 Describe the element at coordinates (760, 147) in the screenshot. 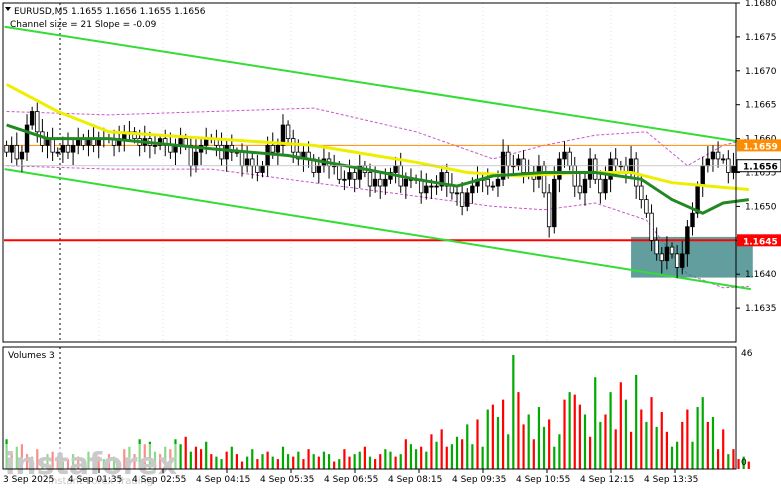

I see `resistance-level-label: 1.1659` at that location.